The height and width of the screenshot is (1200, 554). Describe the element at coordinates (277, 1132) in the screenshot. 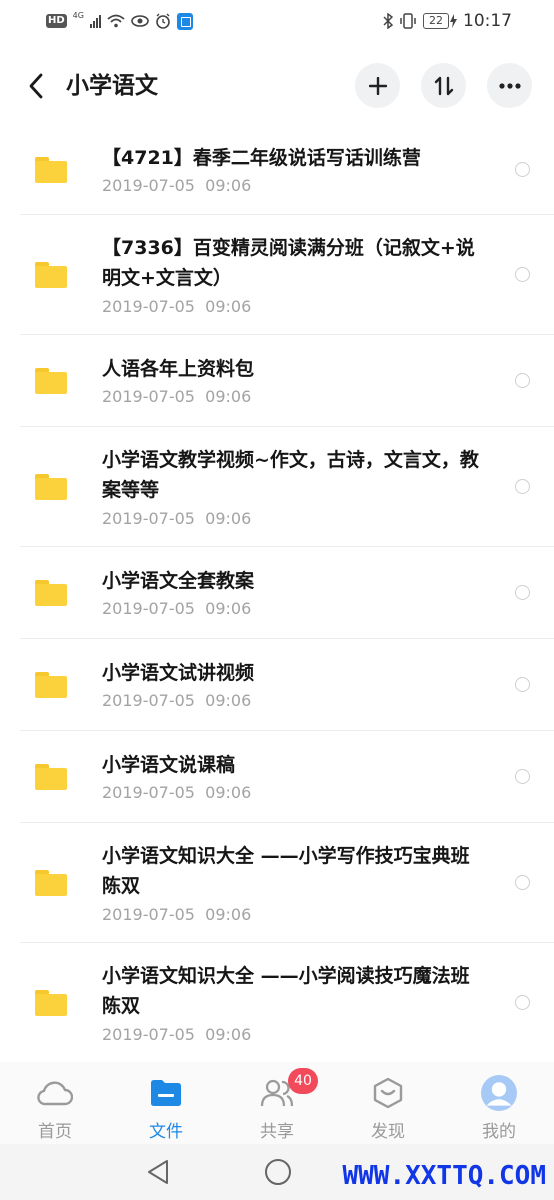

I see `nav-label: 共享` at that location.